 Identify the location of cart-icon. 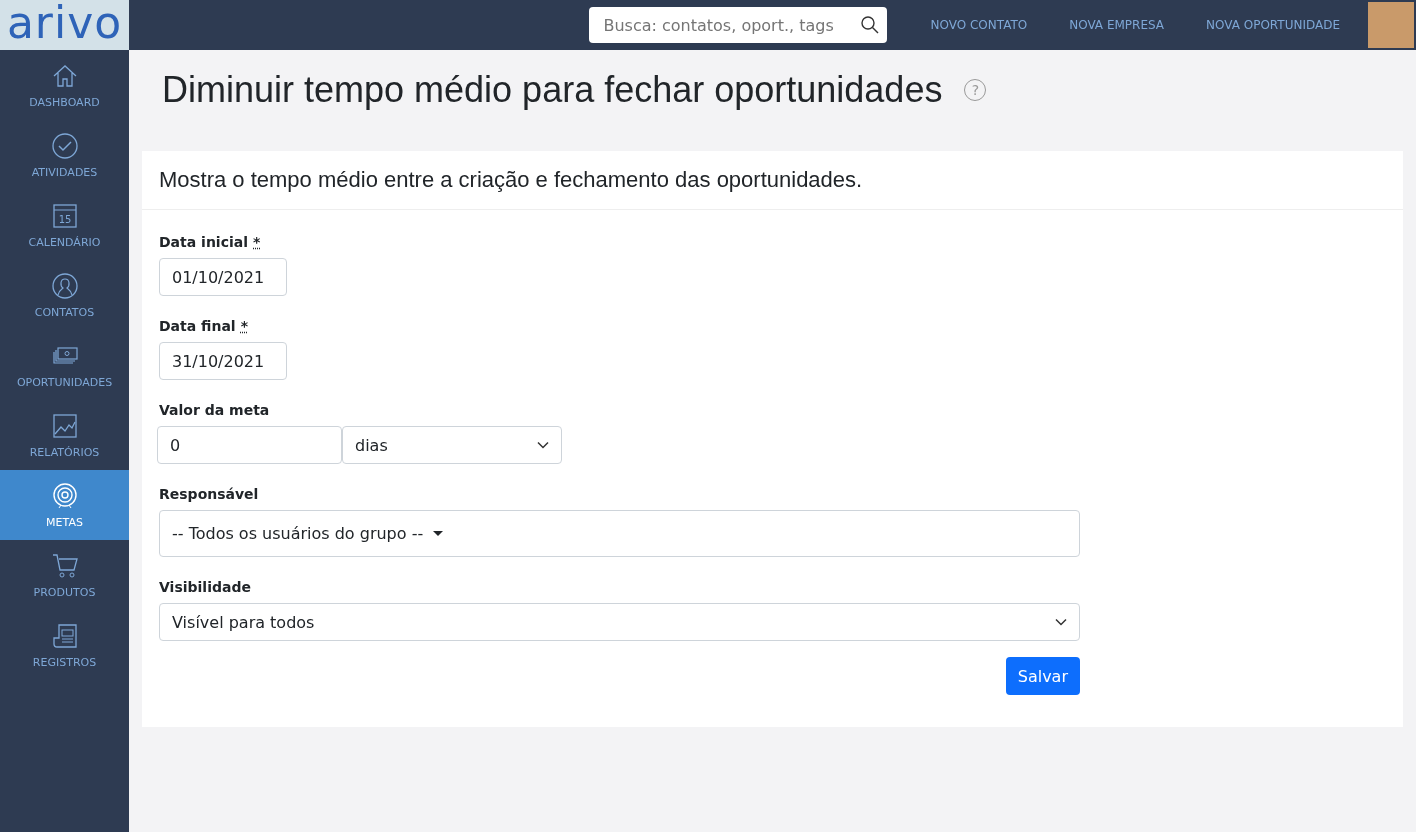
(64, 565).